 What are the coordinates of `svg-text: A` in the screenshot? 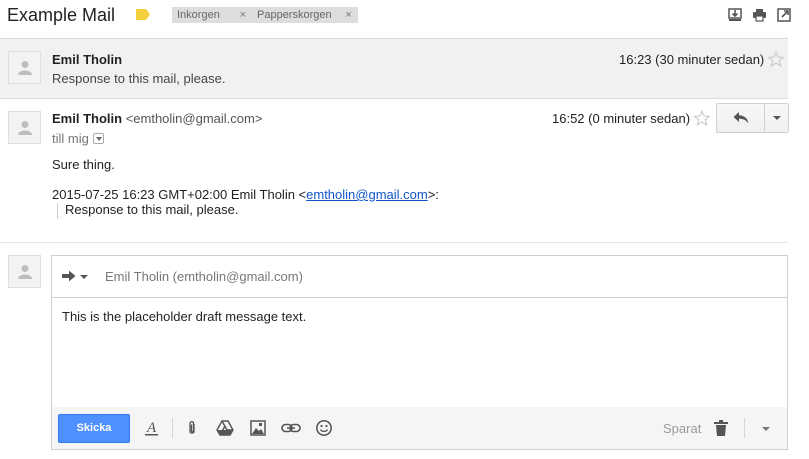 It's located at (151, 428).